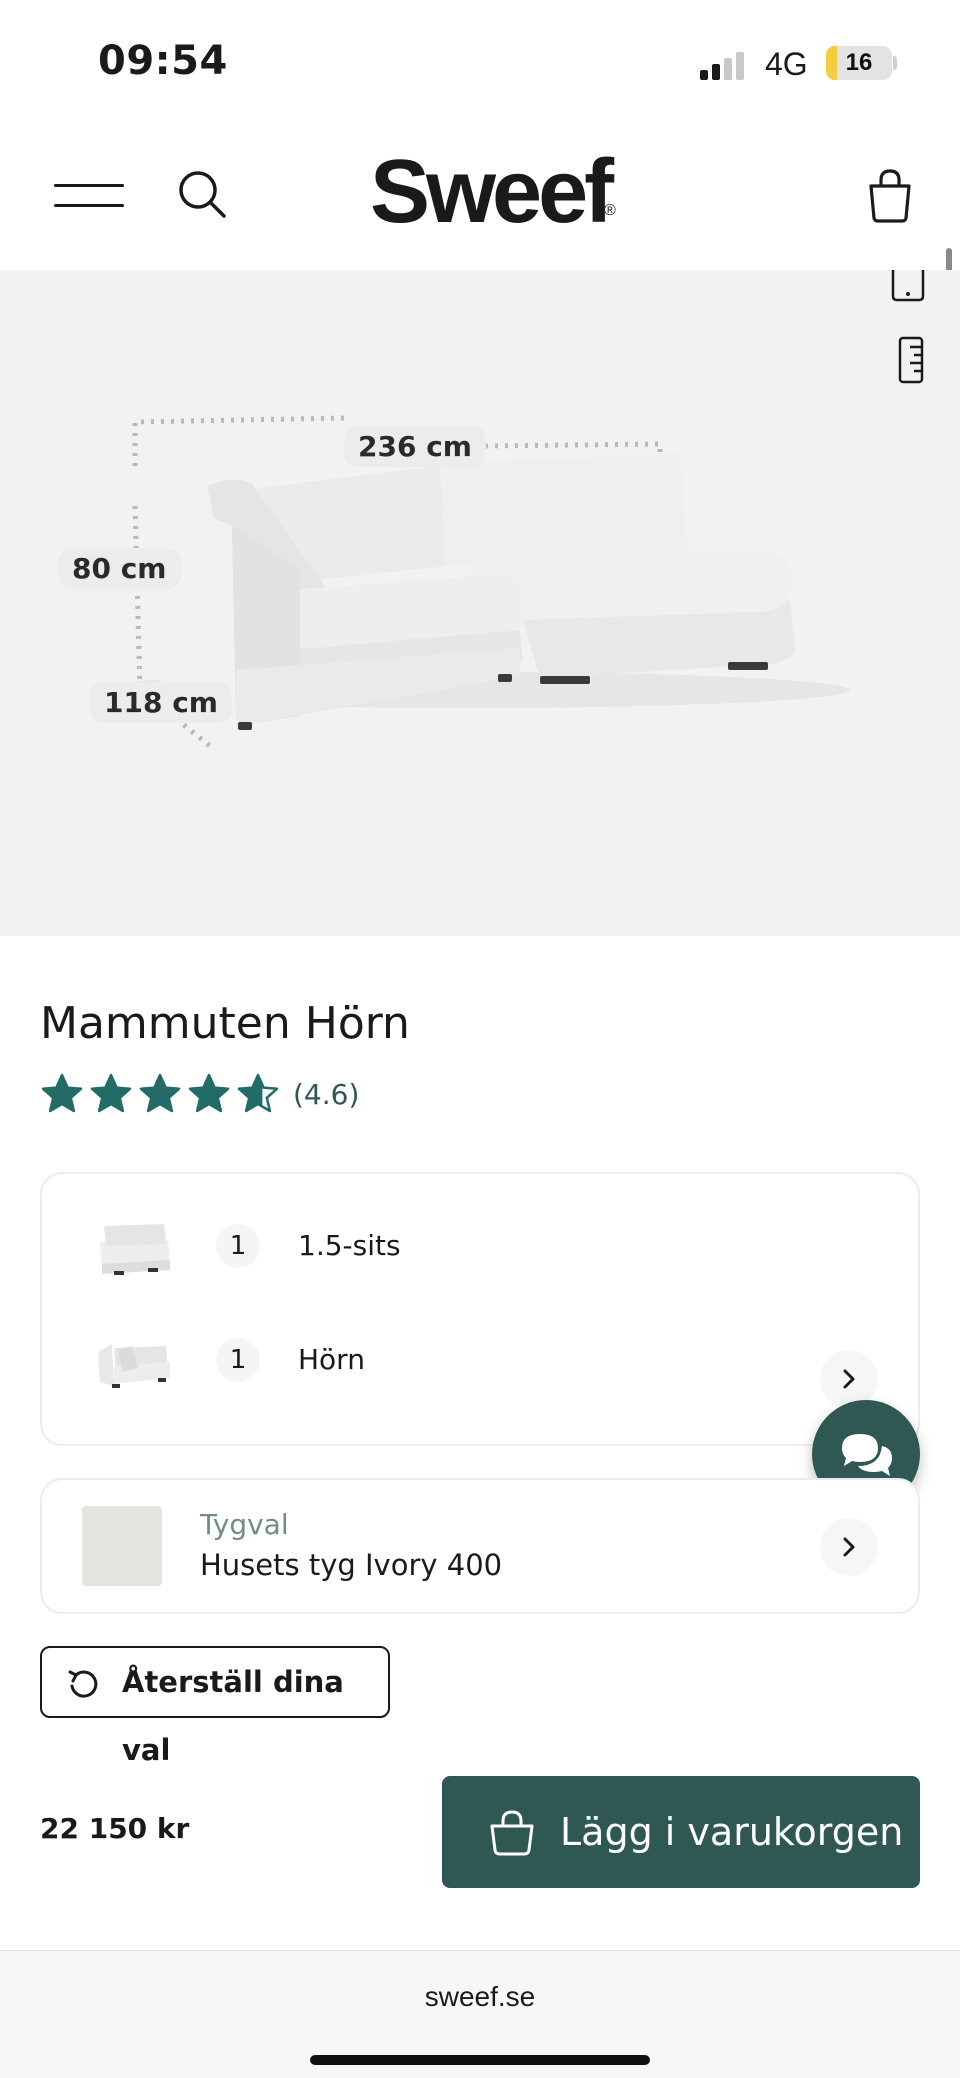 The image size is (960, 2078). What do you see at coordinates (115, 1828) in the screenshot?
I see `product-price: 22 150 kr` at bounding box center [115, 1828].